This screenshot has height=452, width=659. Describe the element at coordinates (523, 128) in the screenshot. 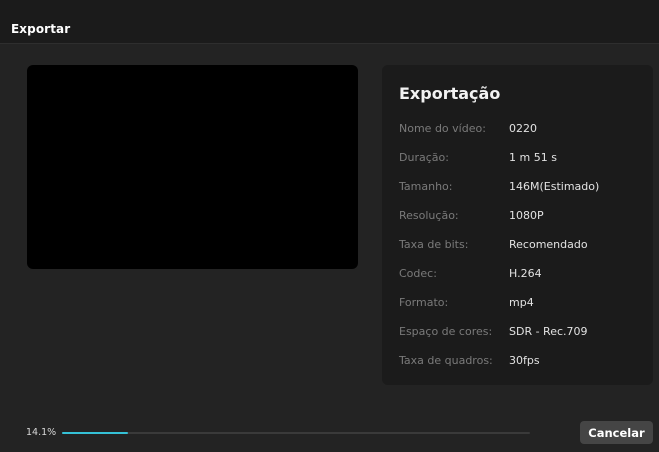

I see `info-value: 0220` at that location.